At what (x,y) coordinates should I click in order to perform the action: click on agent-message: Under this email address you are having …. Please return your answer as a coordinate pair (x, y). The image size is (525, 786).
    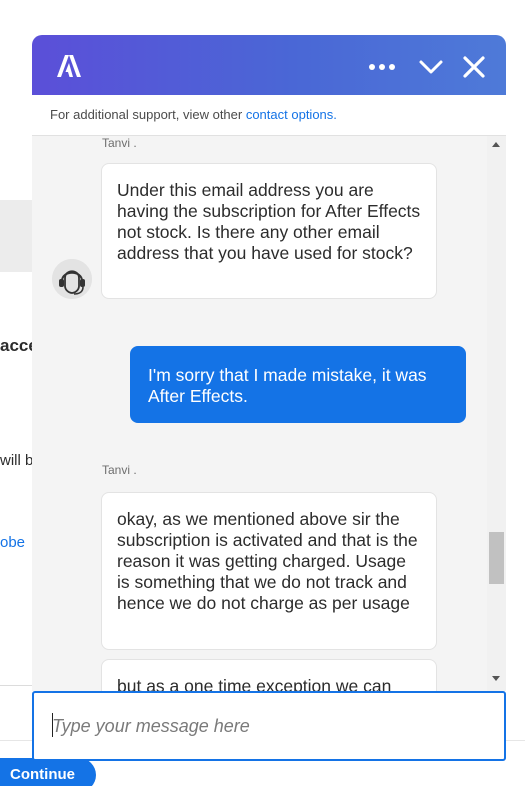
    Looking at the image, I should click on (269, 231).